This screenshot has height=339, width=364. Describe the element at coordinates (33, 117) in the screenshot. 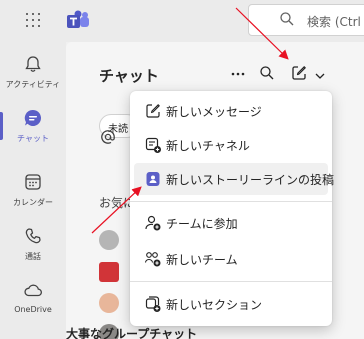

I see `chat-icon` at that location.